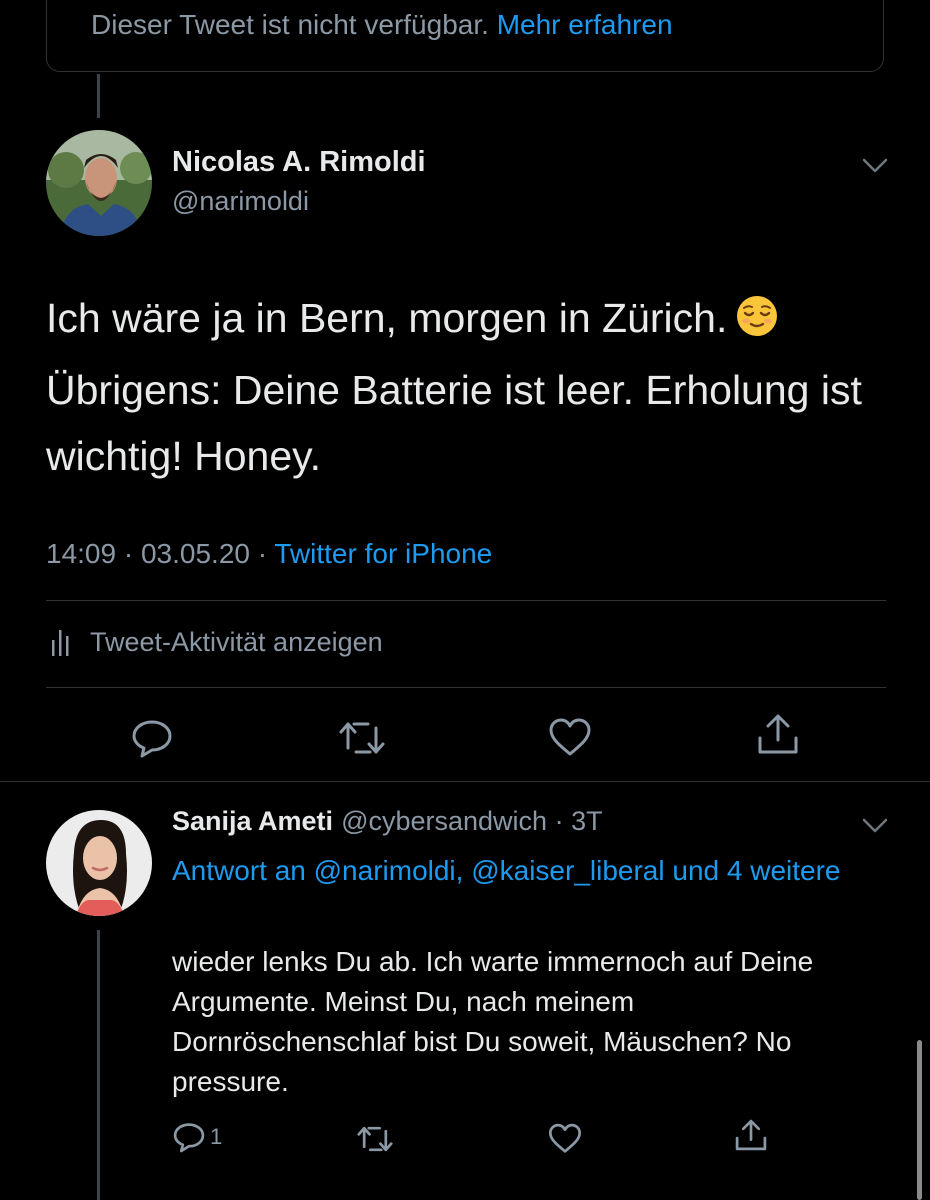  I want to click on relieved-face-icon, so click(757, 324).